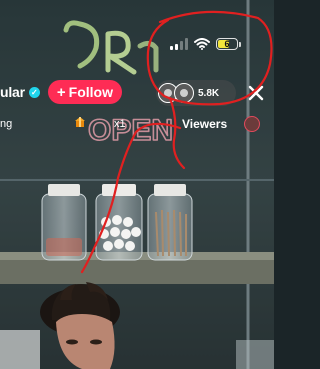  I want to click on svg-text: OPEN, so click(130, 130).